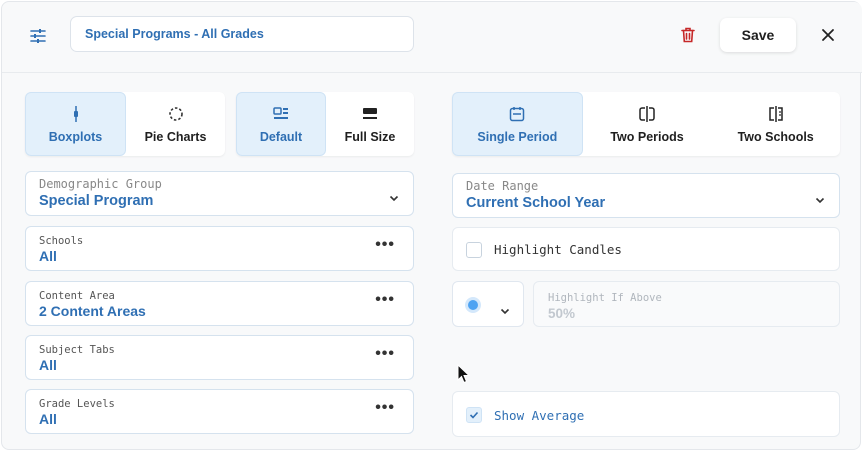 The height and width of the screenshot is (453, 864). I want to click on pie-chart-icon, so click(176, 114).